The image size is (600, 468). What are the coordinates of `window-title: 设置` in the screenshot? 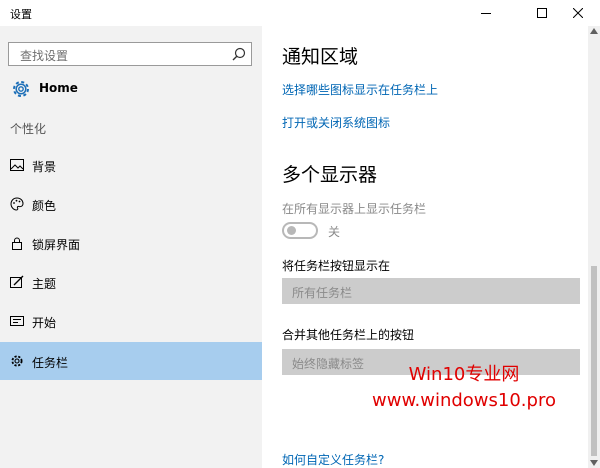 It's located at (21, 14).